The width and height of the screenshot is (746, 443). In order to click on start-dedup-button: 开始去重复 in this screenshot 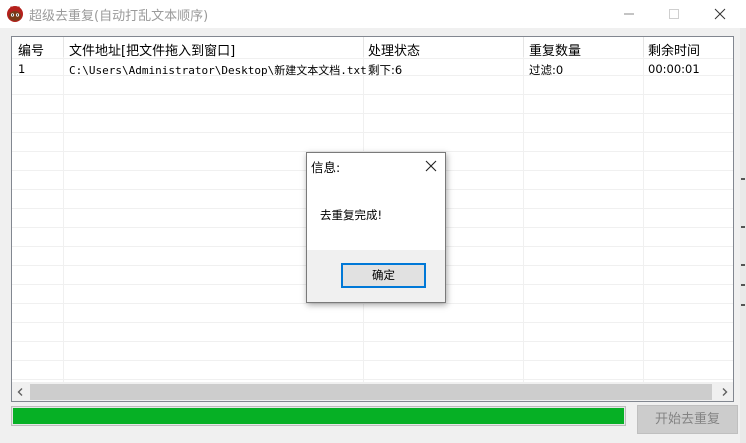, I will do `click(687, 419)`.